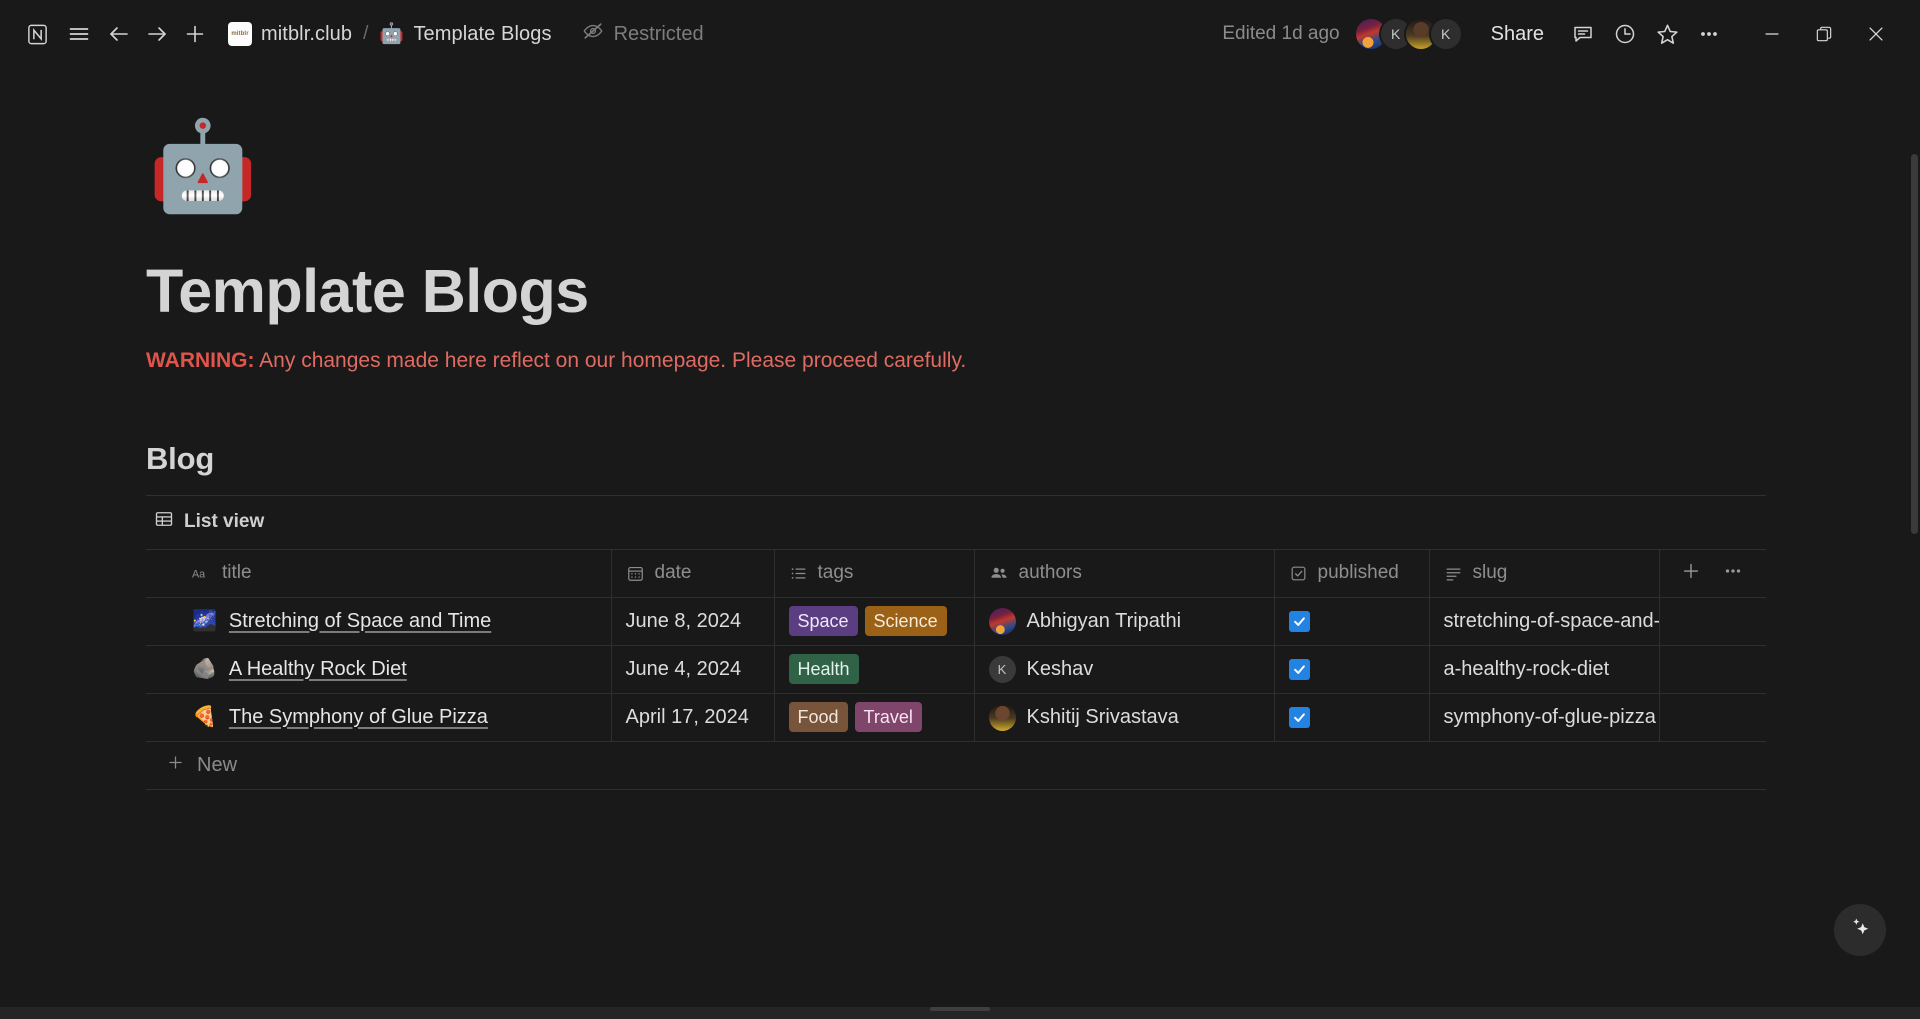  What do you see at coordinates (1517, 34) in the screenshot?
I see `share-button: Share` at bounding box center [1517, 34].